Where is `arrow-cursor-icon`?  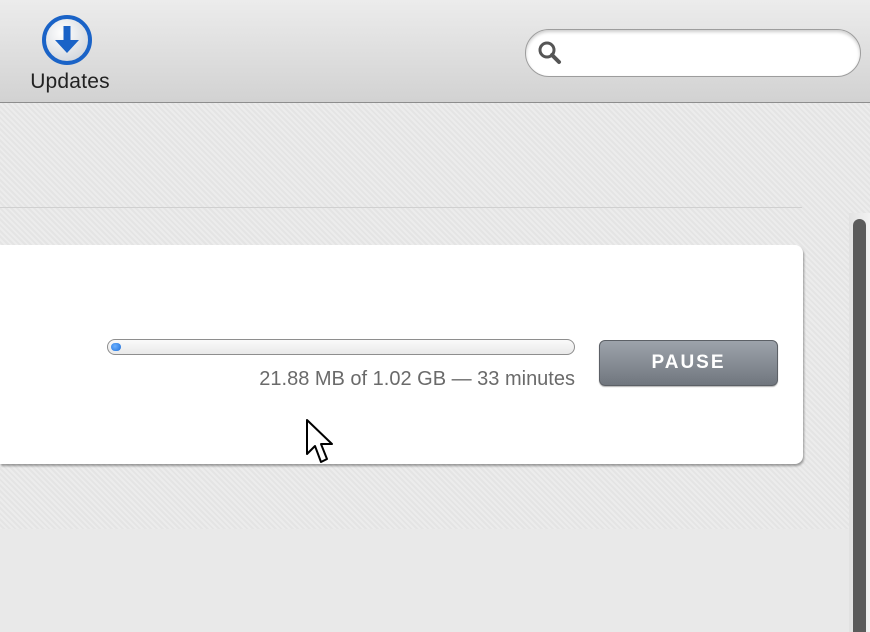
arrow-cursor-icon is located at coordinates (319, 441).